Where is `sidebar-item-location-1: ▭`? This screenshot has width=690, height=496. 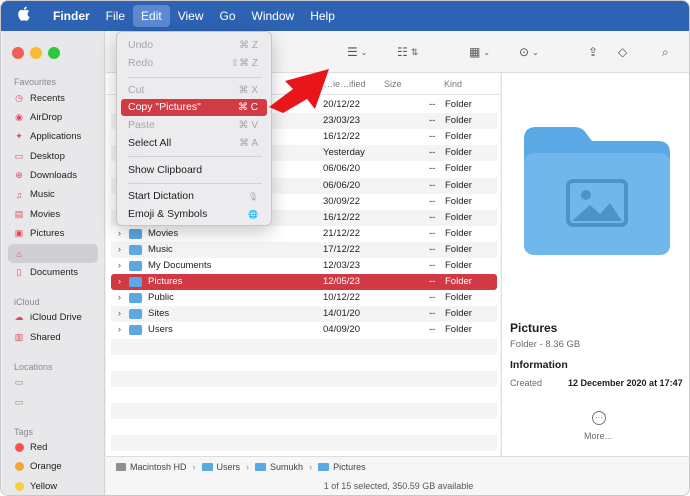
sidebar-item-location-1: ▭ is located at coordinates (53, 382).